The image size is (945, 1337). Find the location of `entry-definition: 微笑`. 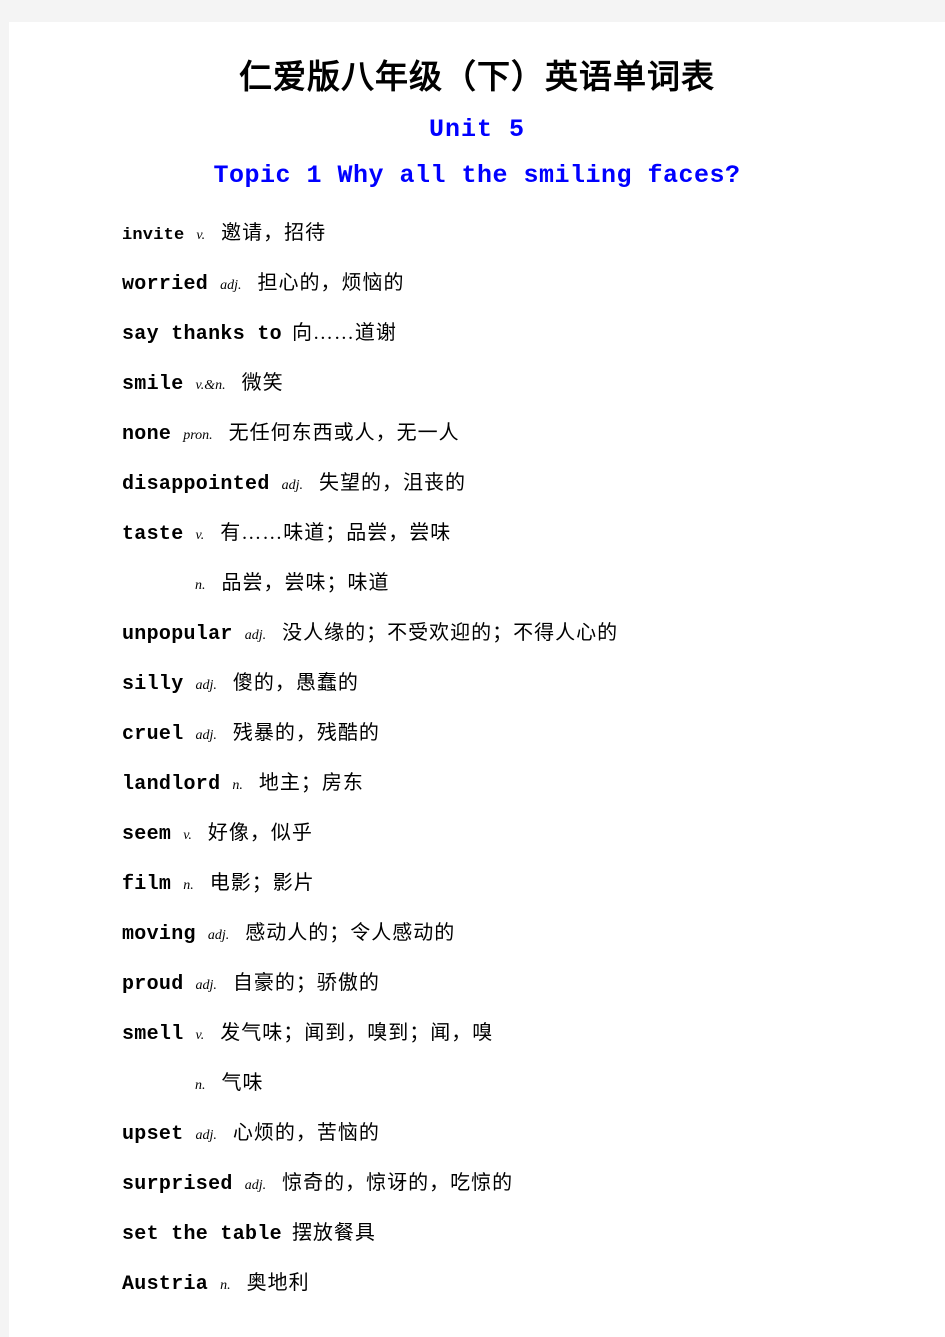

entry-definition: 微笑 is located at coordinates (262, 382).